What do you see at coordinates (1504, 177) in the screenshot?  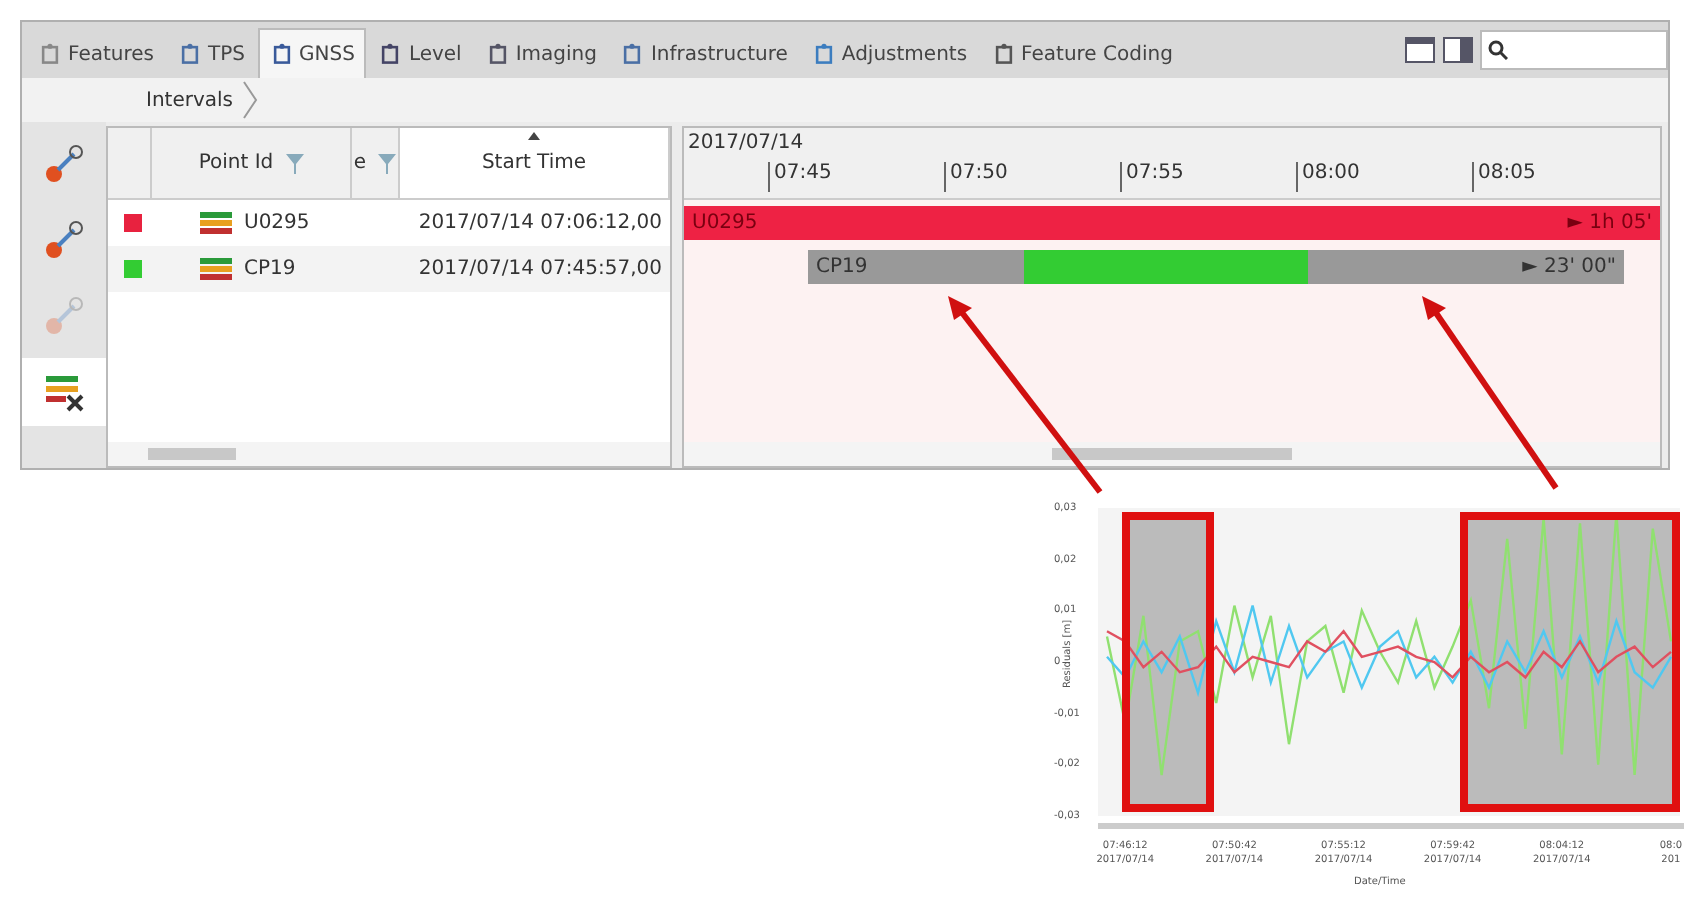 I see `time-tick: 08:05` at bounding box center [1504, 177].